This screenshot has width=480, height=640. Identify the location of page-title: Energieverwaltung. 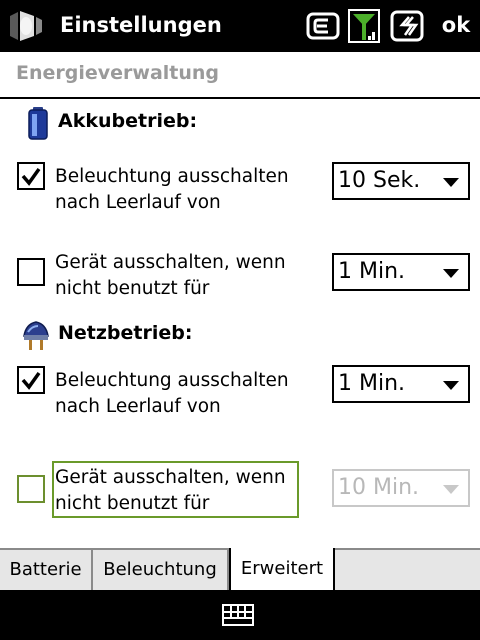
(118, 73).